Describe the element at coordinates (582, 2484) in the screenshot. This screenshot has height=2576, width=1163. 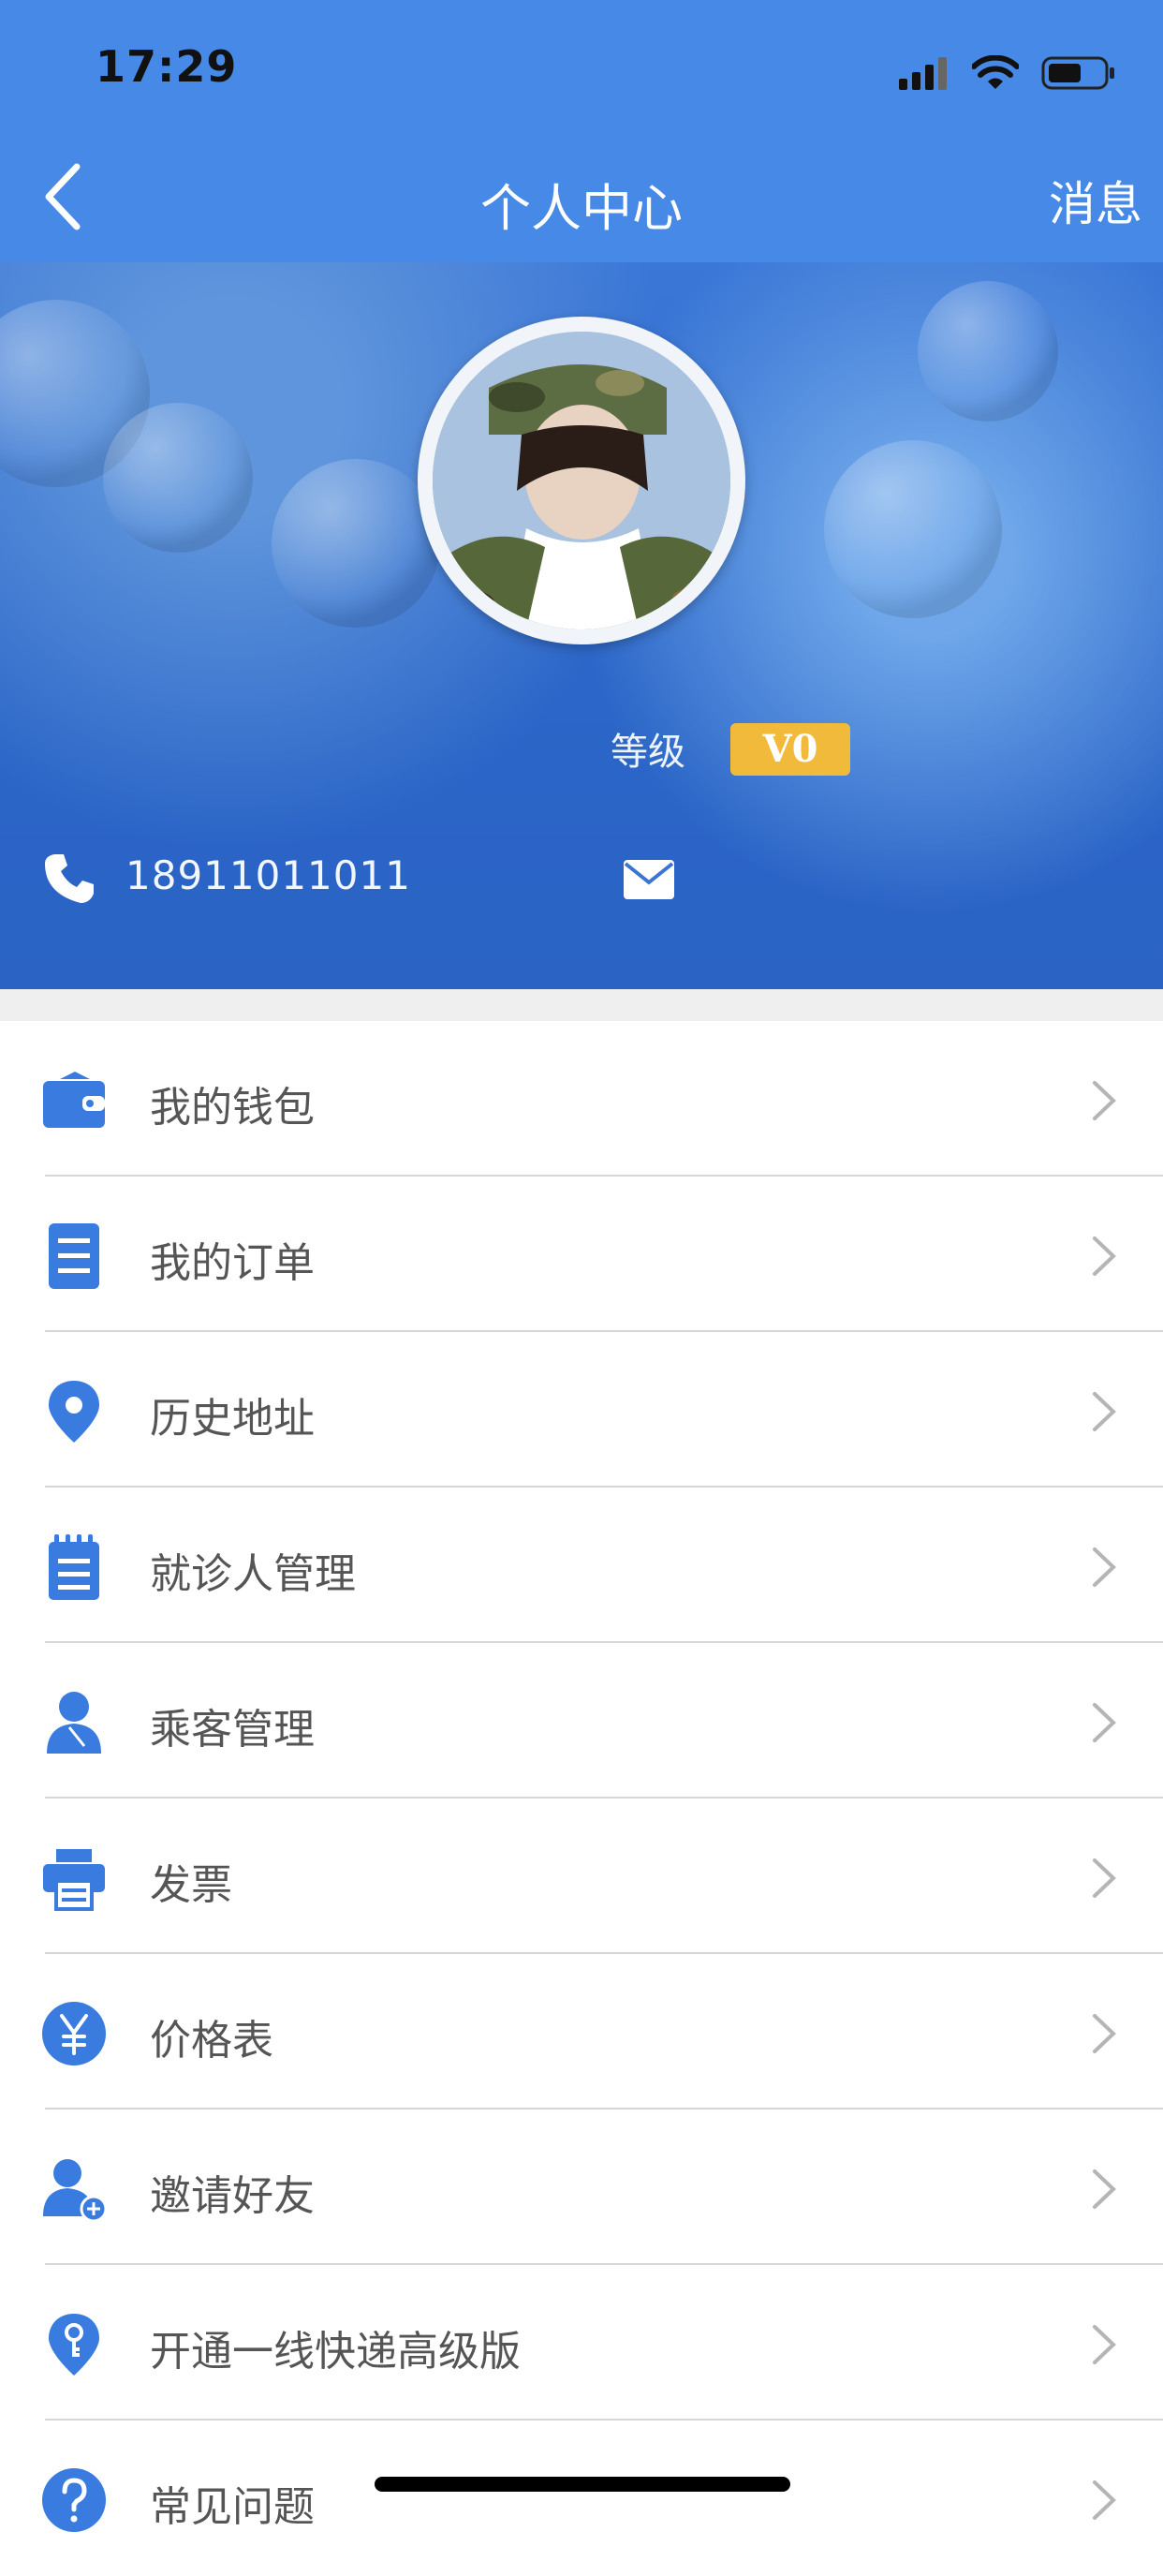
I see `home-indicator` at that location.